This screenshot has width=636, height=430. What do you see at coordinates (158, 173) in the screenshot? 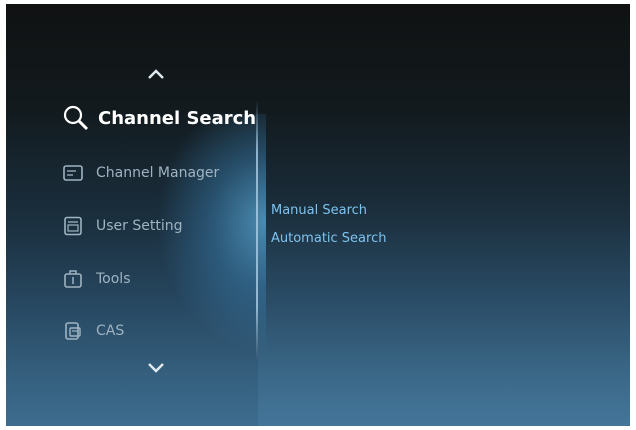
I see `menu-item-label: Channel Manager` at bounding box center [158, 173].